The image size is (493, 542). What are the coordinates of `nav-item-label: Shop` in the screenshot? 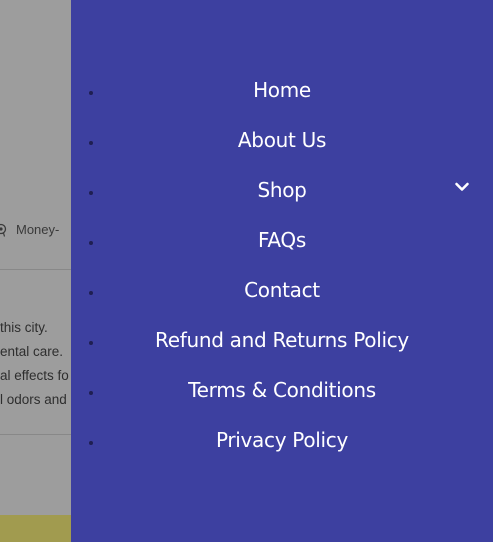 It's located at (281, 190).